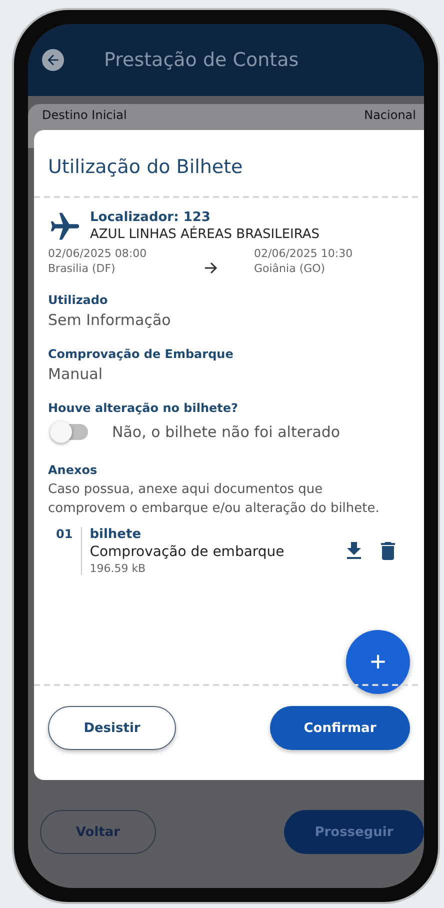 The image size is (444, 908). I want to click on cancel-button: Desistir, so click(112, 728).